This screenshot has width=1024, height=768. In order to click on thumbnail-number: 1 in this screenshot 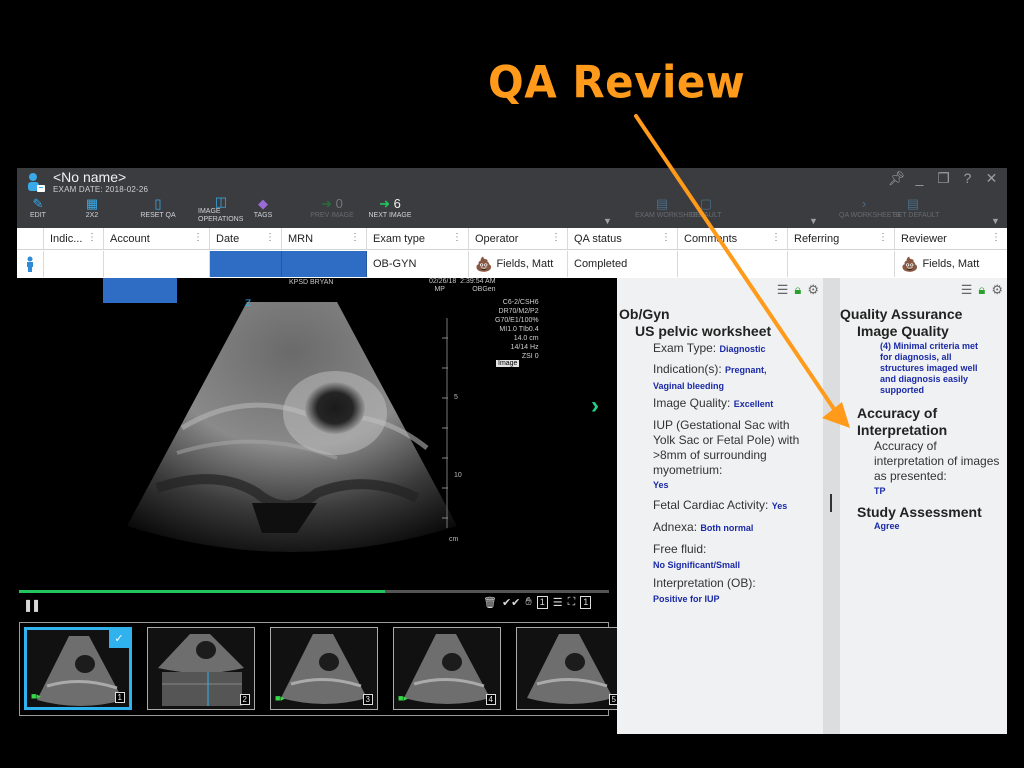, I will do `click(119, 697)`.